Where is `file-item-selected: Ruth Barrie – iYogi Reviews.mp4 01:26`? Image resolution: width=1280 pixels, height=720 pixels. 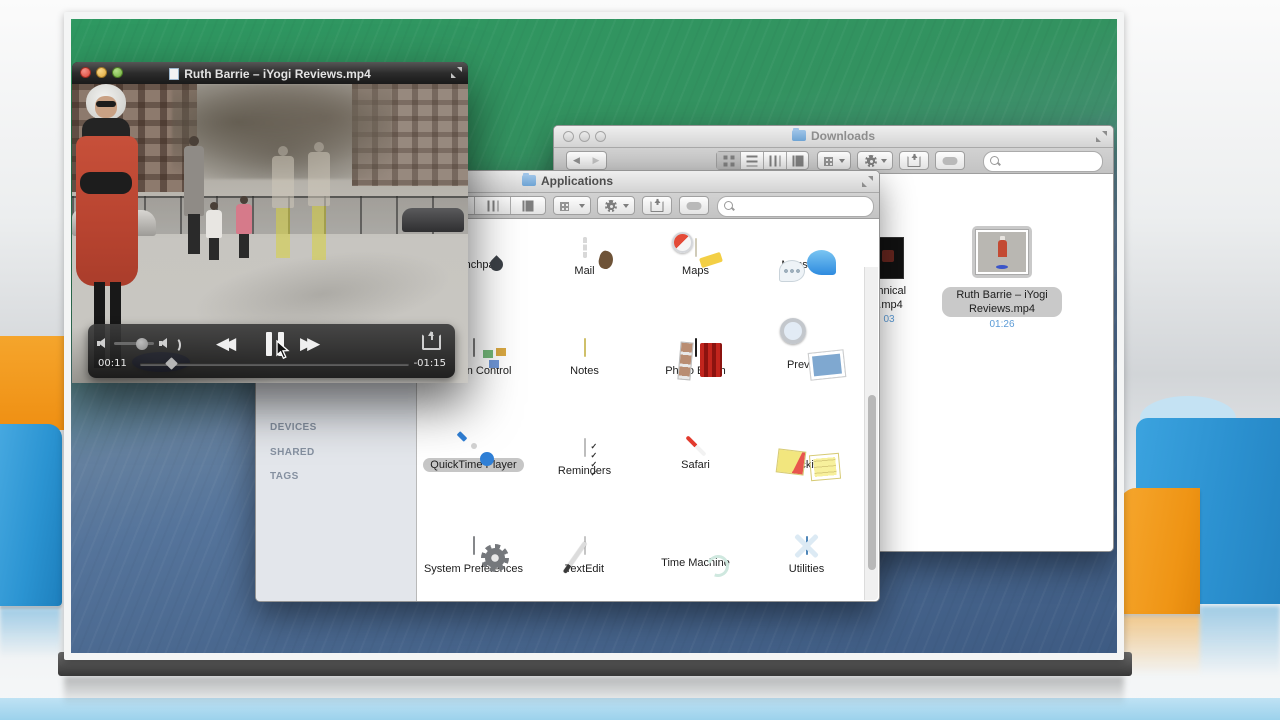
file-item-selected: Ruth Barrie – iYogi Reviews.mp4 01:26 is located at coordinates (1002, 278).